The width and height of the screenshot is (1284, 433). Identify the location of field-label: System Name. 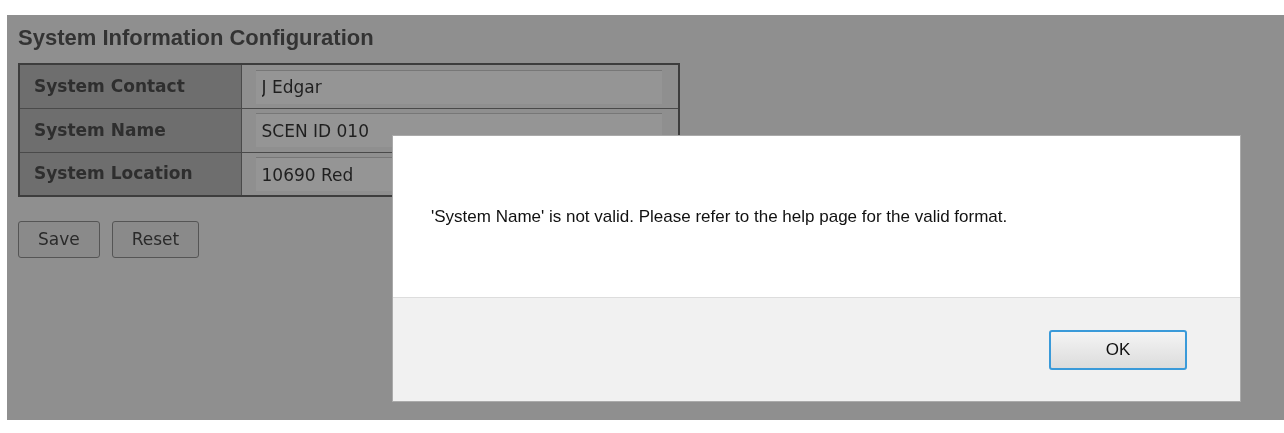
(130, 130).